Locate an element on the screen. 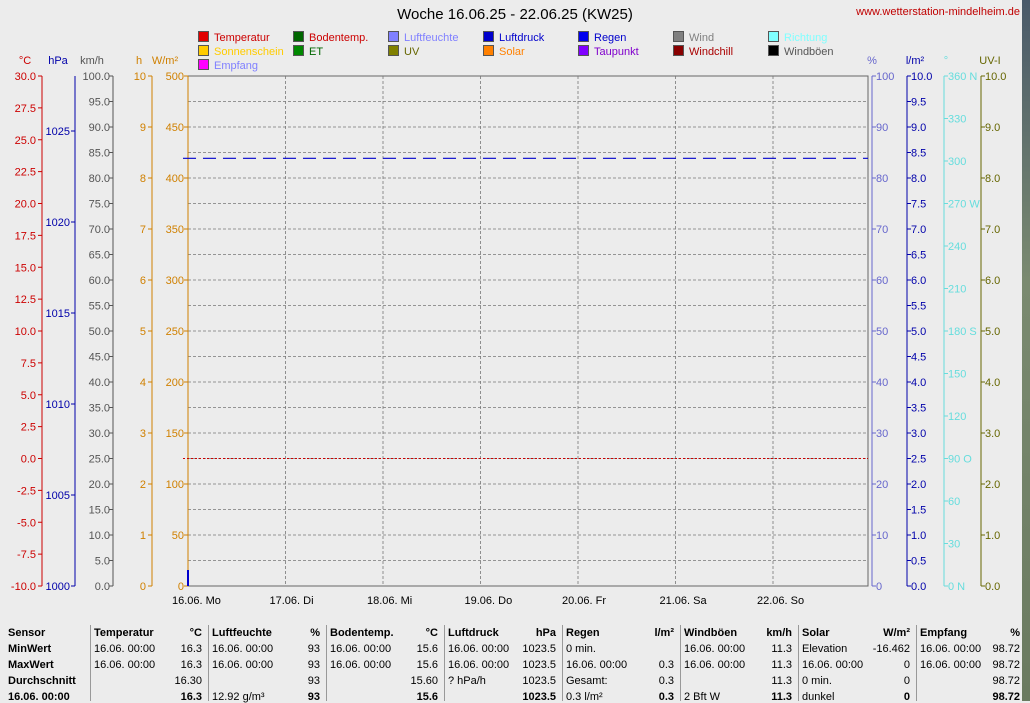  wm2-axis-tick-label: 200 is located at coordinates (175, 383).